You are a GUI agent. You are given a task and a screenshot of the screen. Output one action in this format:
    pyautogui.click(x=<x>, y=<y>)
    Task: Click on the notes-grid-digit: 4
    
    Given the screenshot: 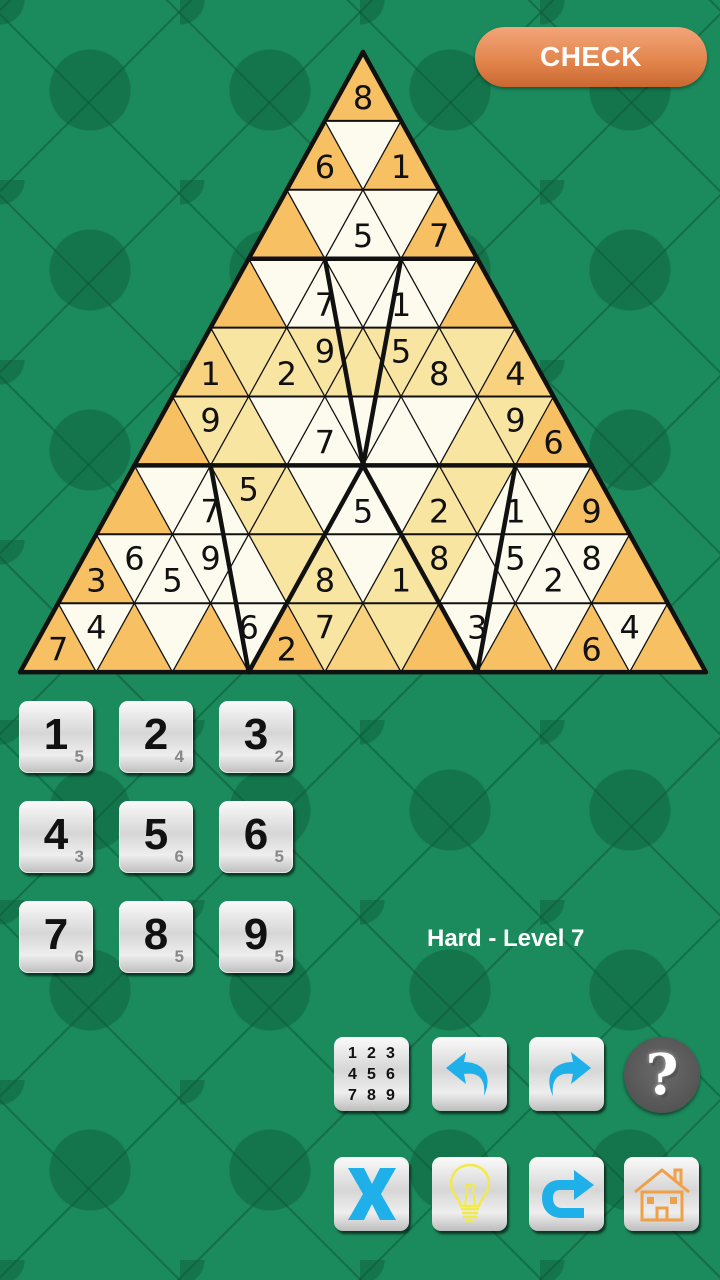 What is the action you would take?
    pyautogui.click(x=352, y=1074)
    